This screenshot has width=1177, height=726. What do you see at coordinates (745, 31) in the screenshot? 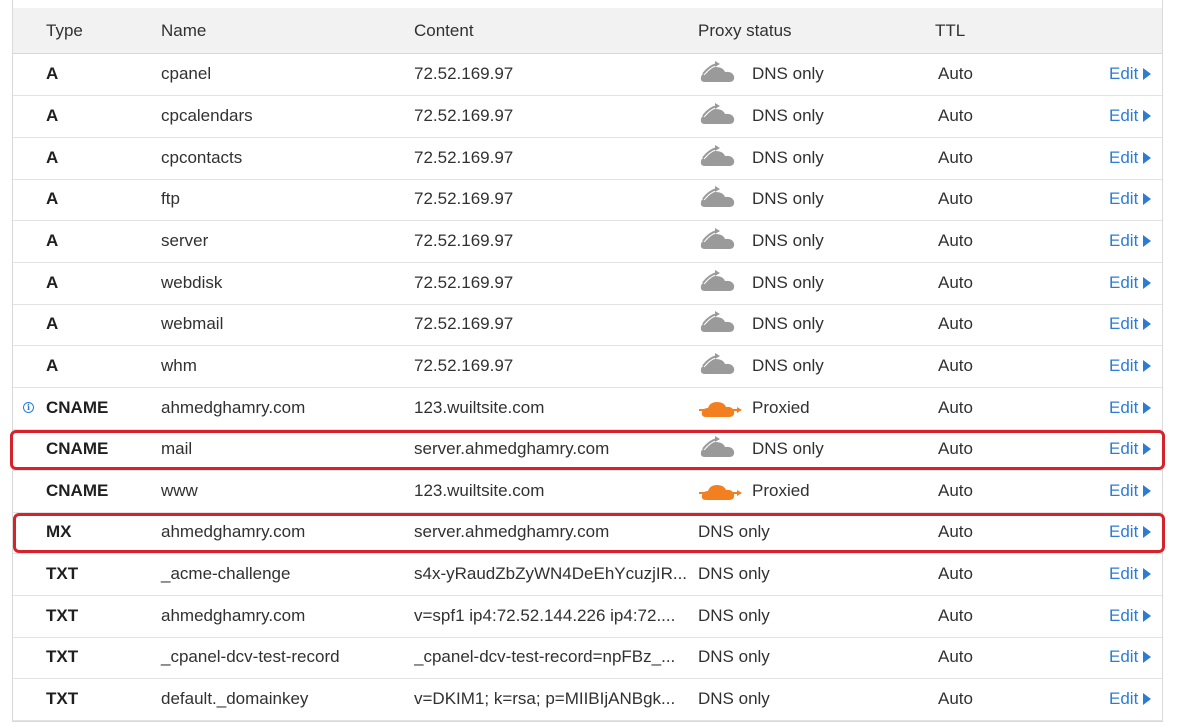
I see `column-header-proxy-status: Proxy status` at bounding box center [745, 31].